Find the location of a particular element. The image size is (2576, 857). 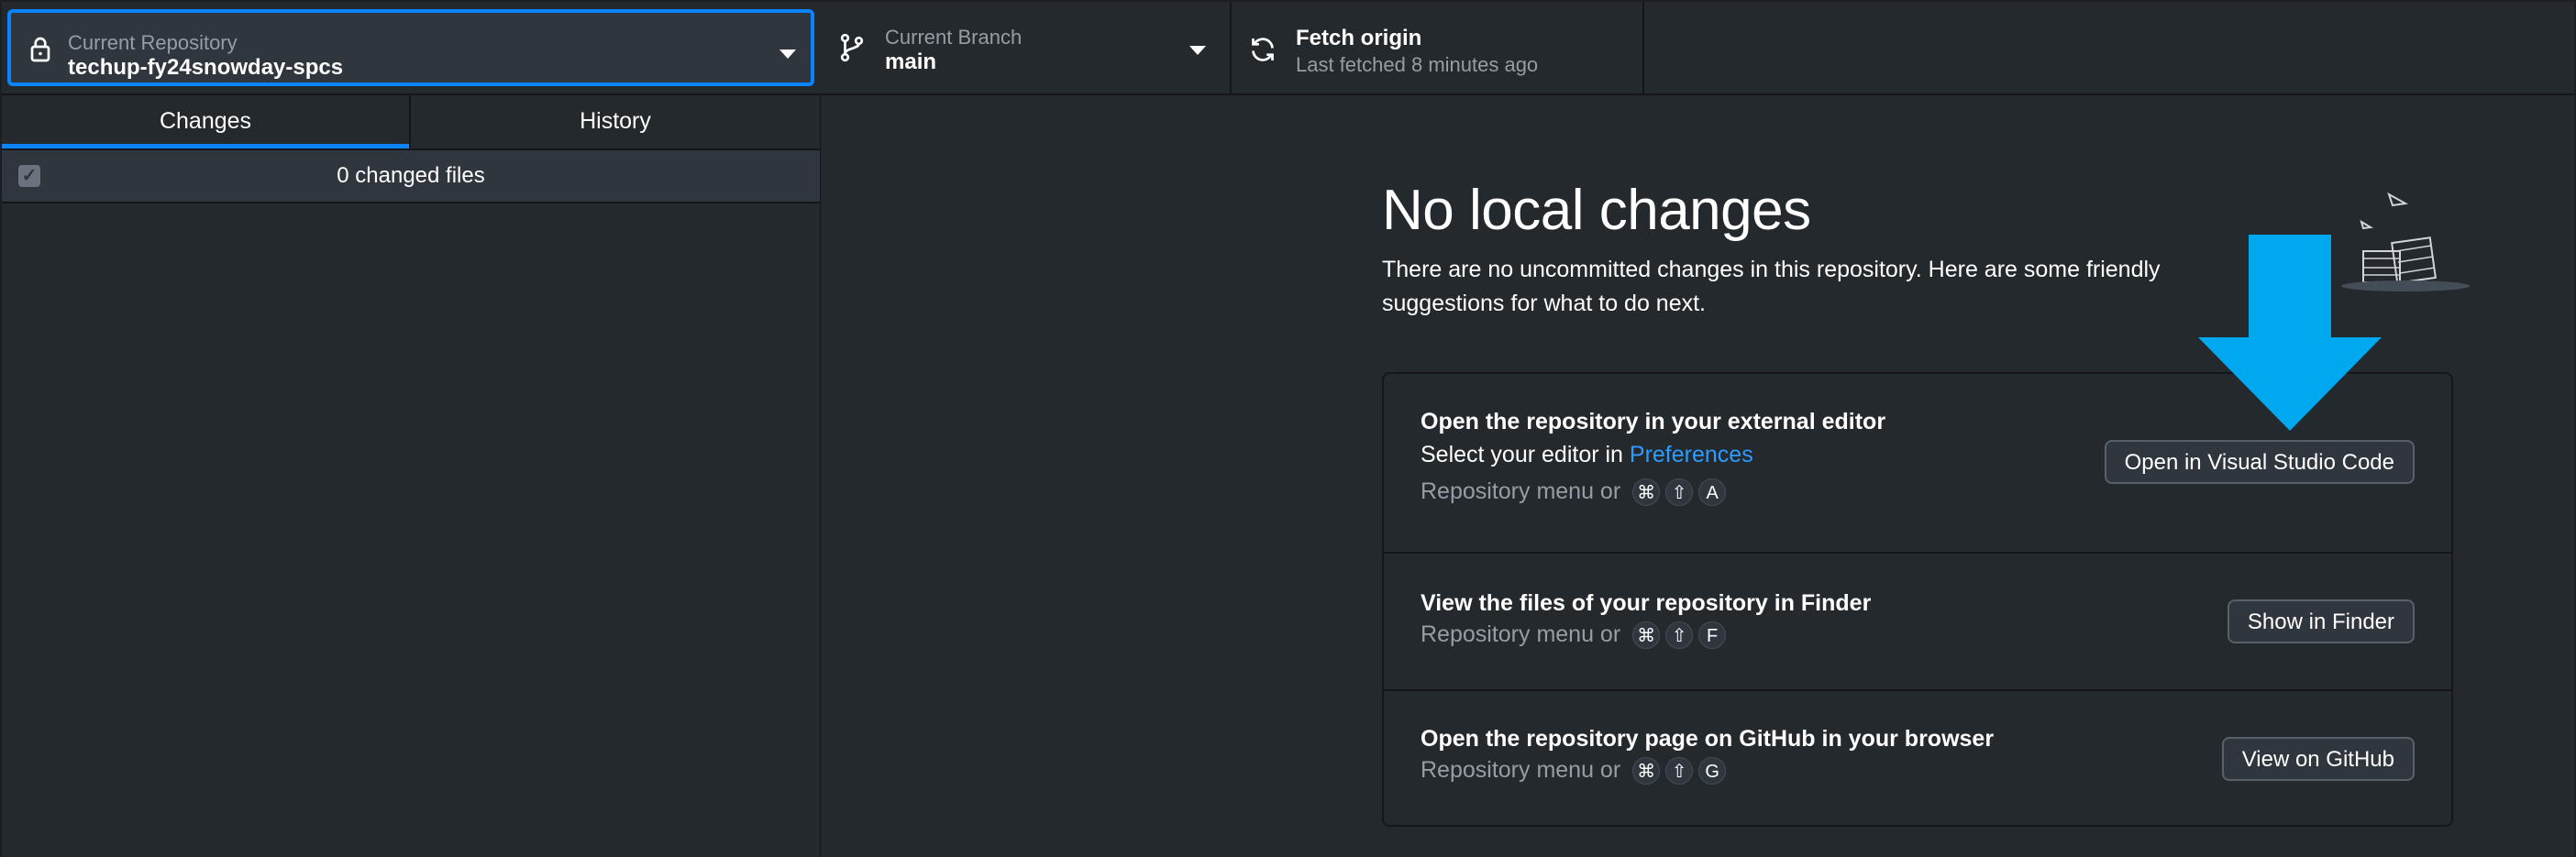

sidebar-tabs: Changes History is located at coordinates (411, 122).